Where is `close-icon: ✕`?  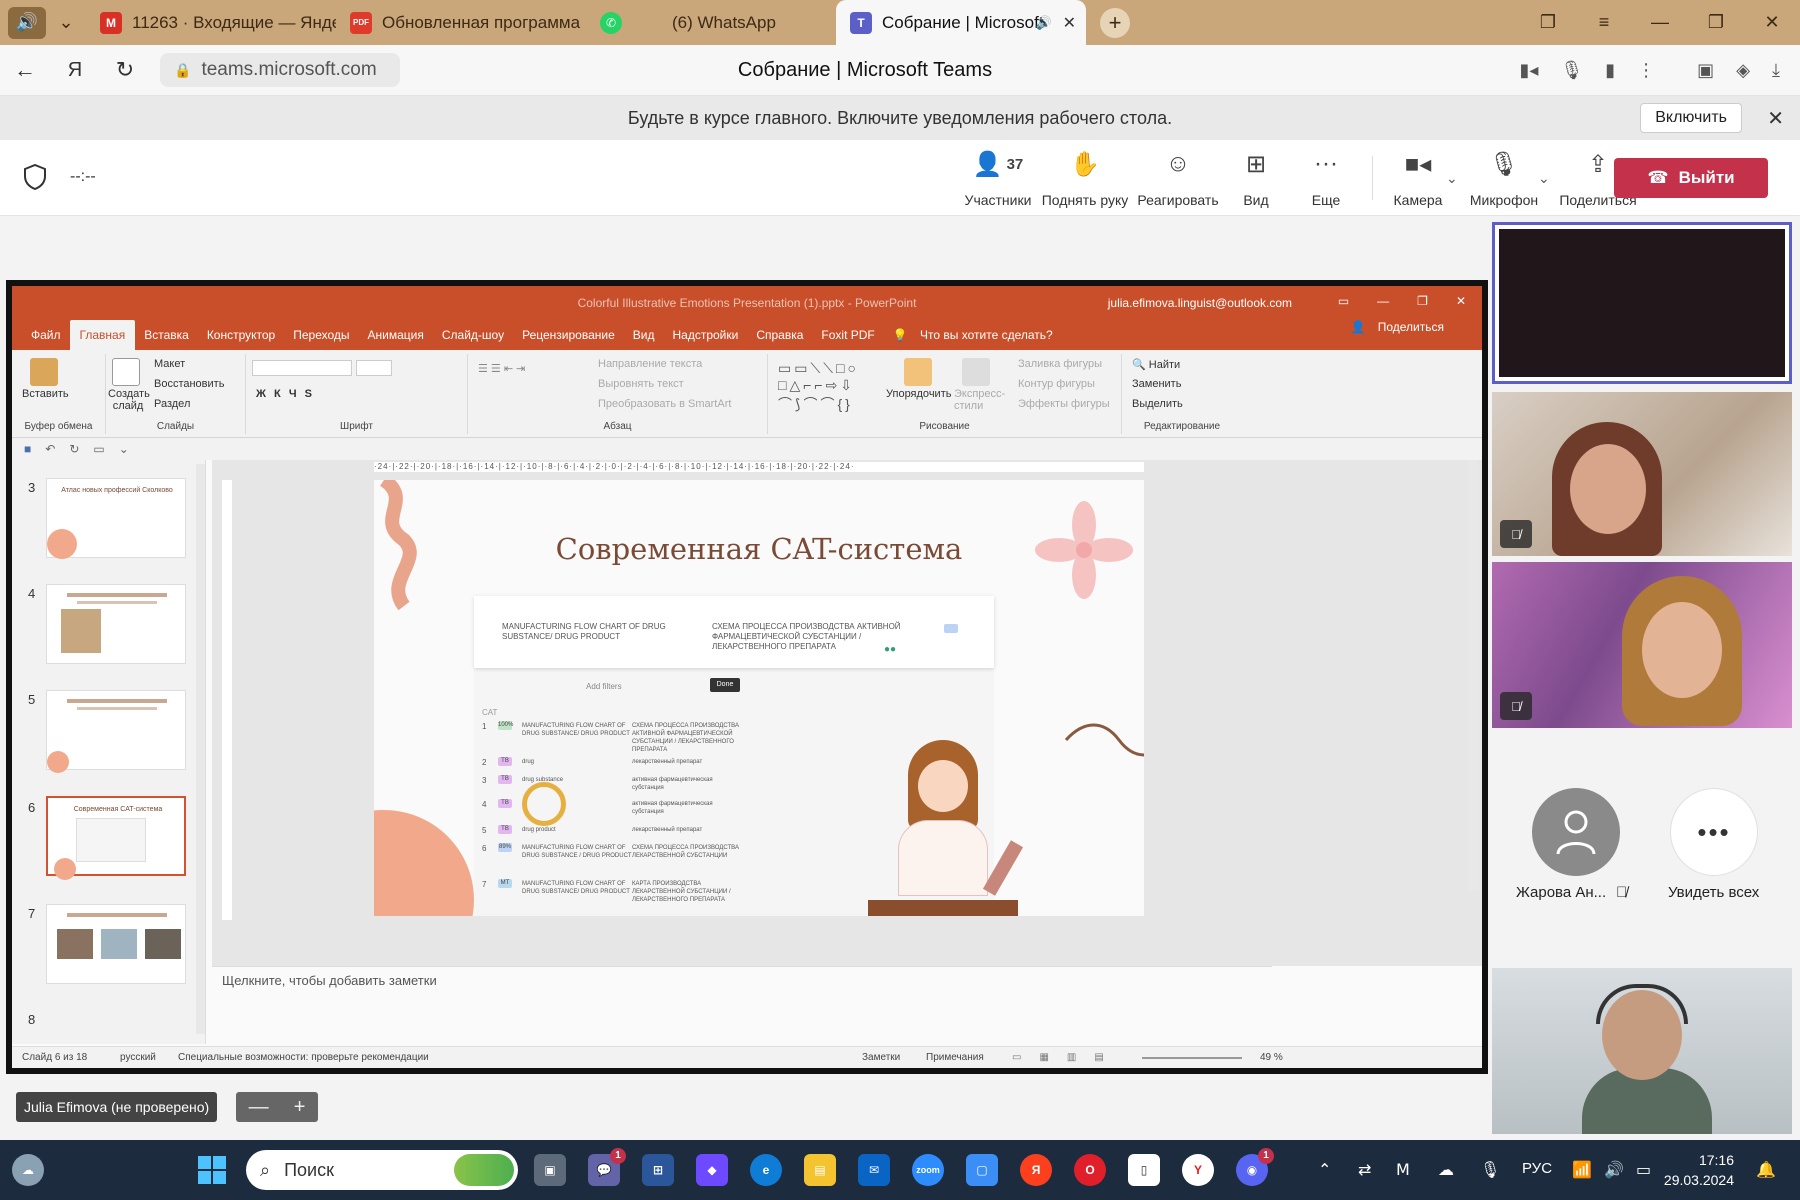 close-icon: ✕ is located at coordinates (1775, 118).